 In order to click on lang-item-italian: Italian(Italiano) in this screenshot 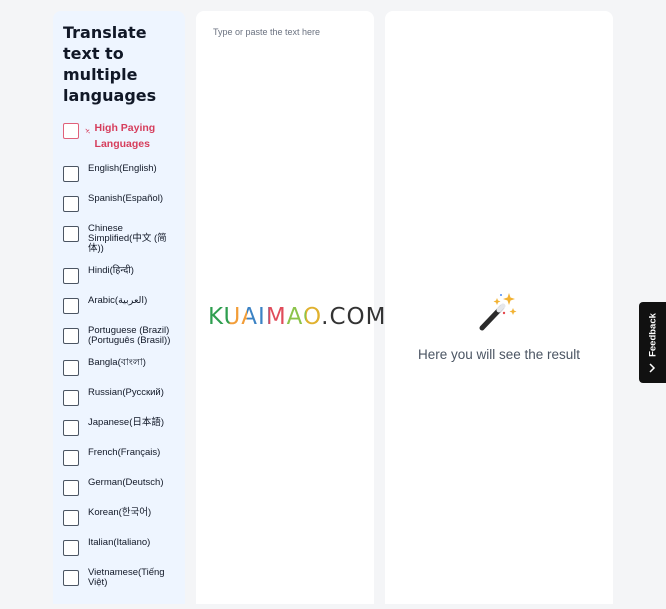, I will do `click(120, 547)`.